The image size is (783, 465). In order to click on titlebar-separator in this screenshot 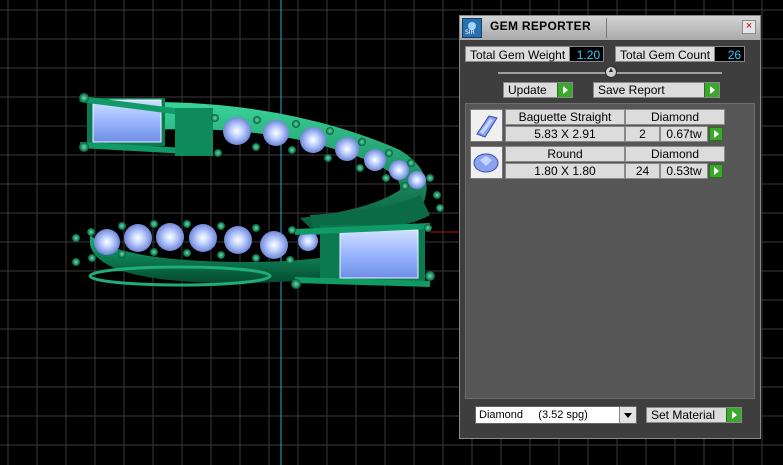, I will do `click(606, 28)`.